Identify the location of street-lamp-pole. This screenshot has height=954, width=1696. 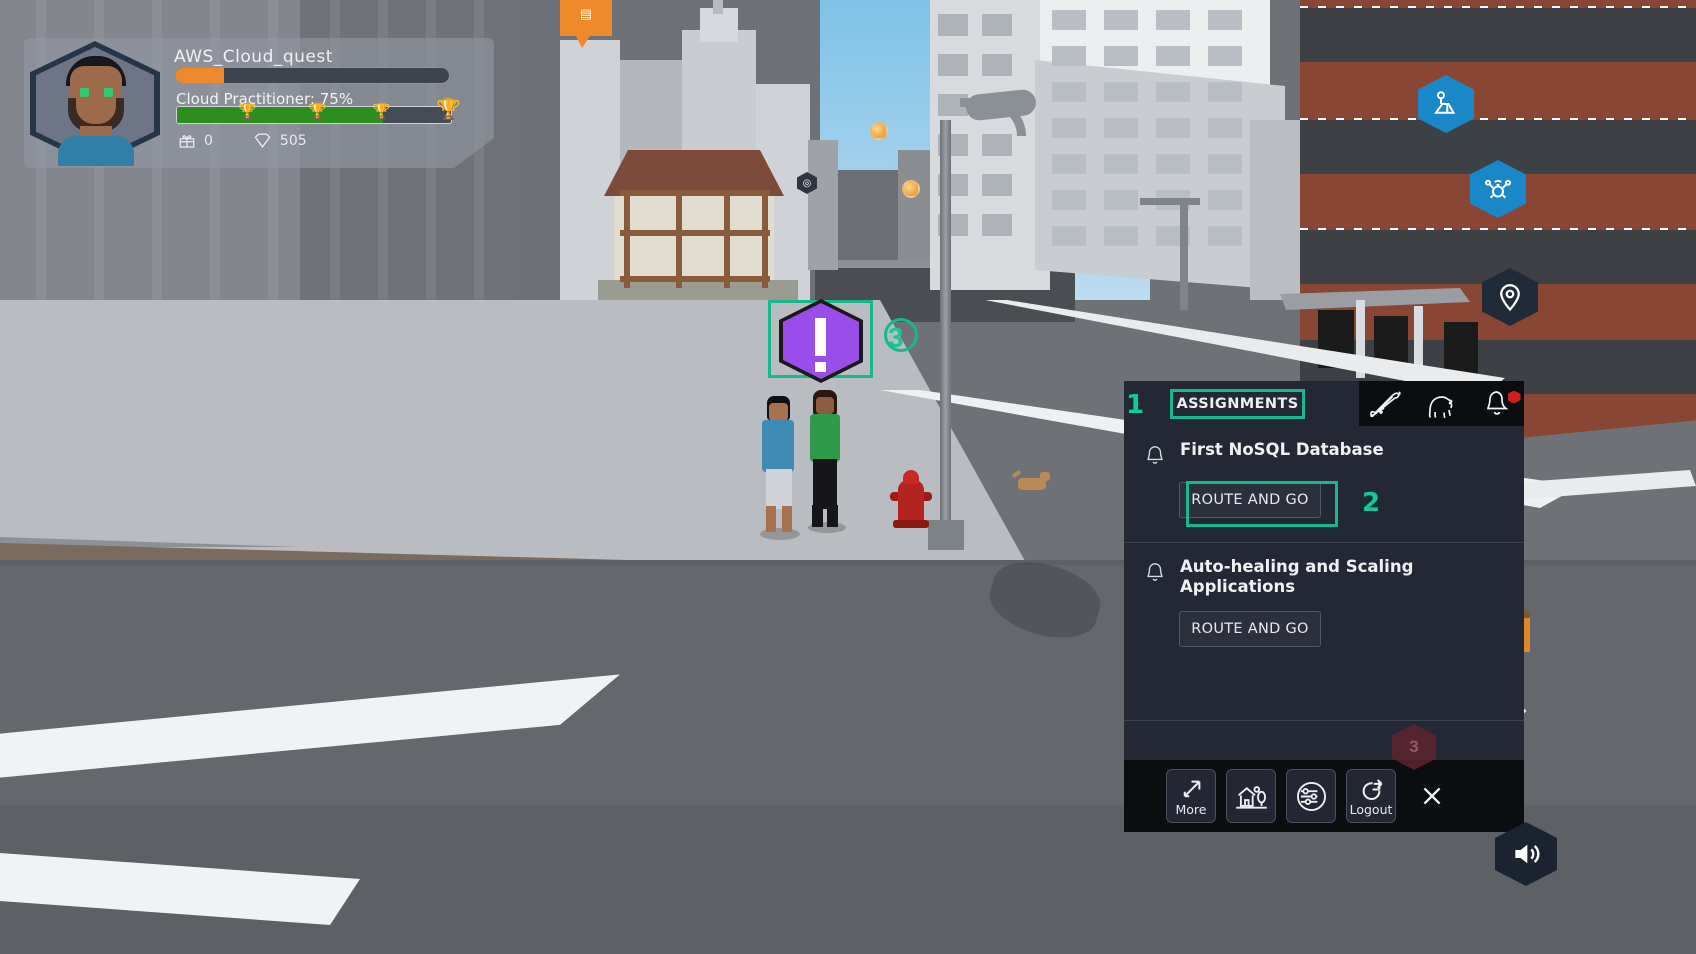
(945, 330).